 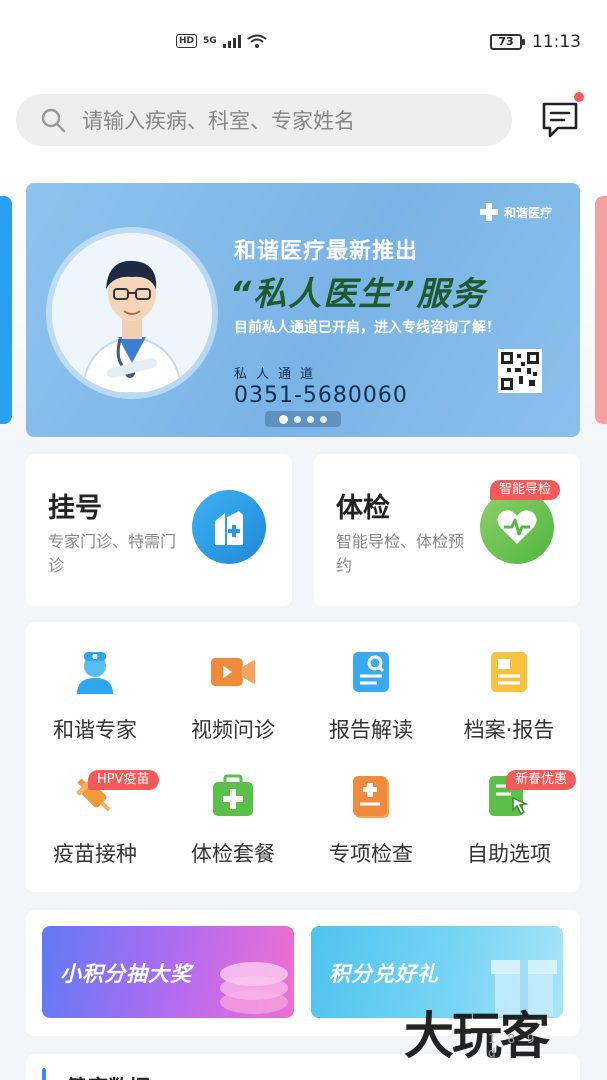 I want to click on 5g-label: 5G, so click(x=210, y=41).